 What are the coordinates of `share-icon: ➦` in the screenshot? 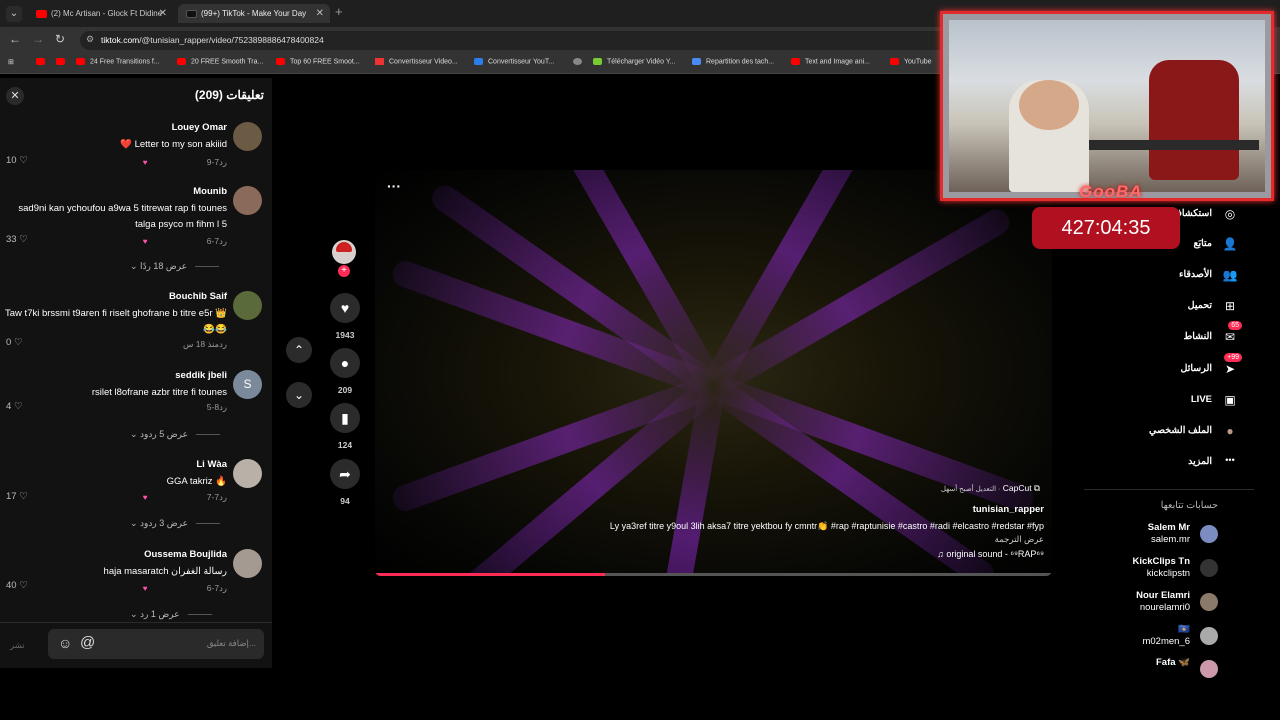 It's located at (345, 474).